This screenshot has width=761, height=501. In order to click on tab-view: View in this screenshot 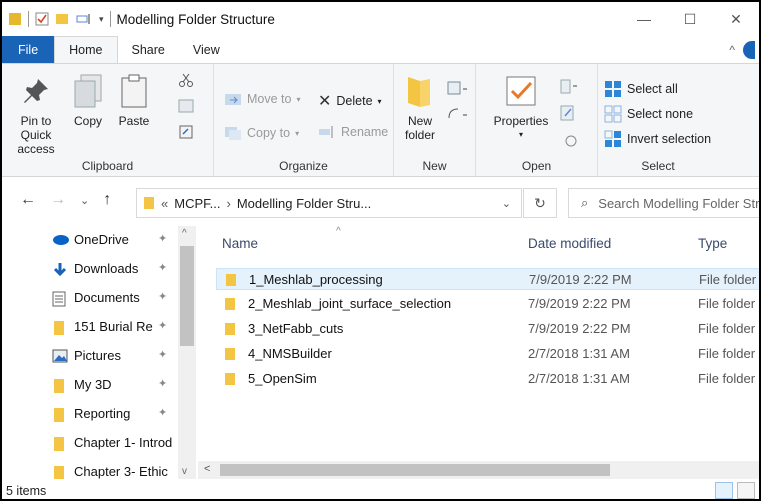, I will do `click(206, 50)`.